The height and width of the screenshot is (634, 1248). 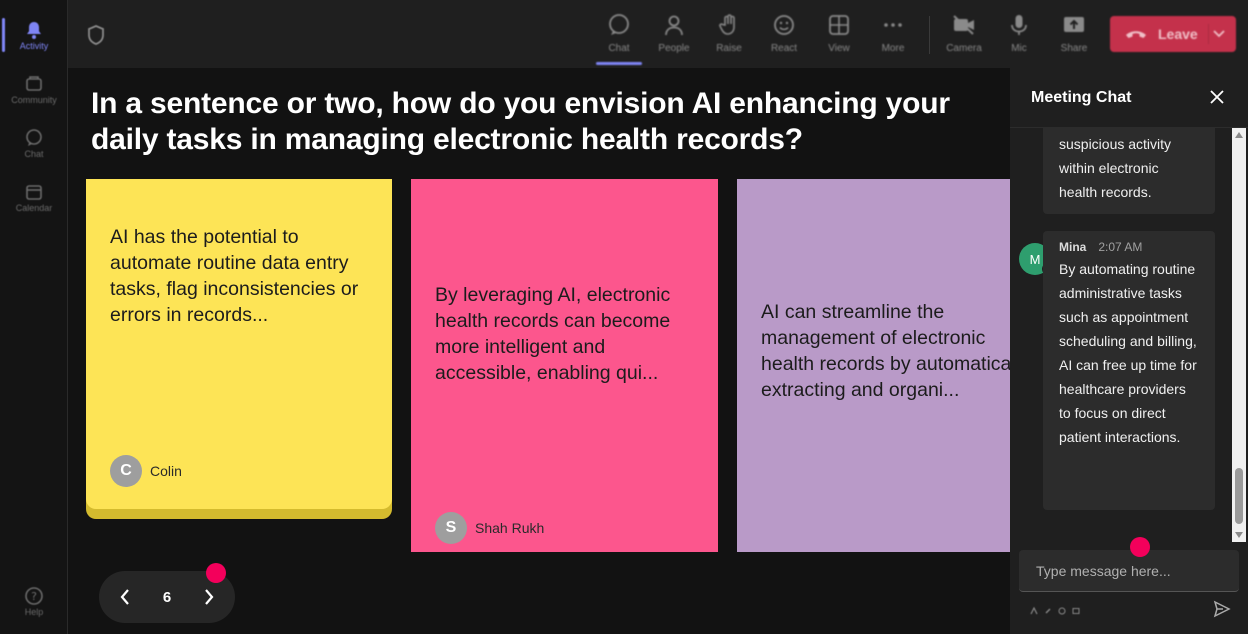 What do you see at coordinates (1074, 25) in the screenshot?
I see `share-screen-icon` at bounding box center [1074, 25].